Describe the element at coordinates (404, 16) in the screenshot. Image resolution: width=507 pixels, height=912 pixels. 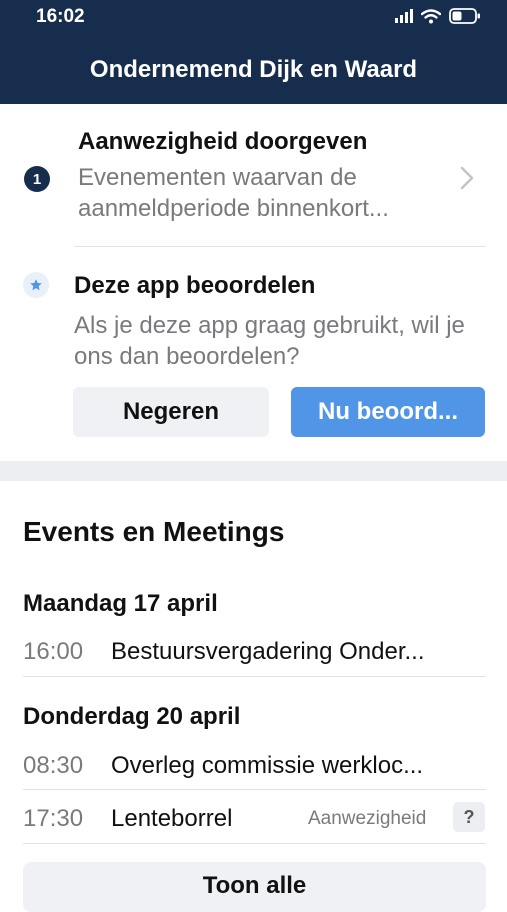
I see `signal-icon` at that location.